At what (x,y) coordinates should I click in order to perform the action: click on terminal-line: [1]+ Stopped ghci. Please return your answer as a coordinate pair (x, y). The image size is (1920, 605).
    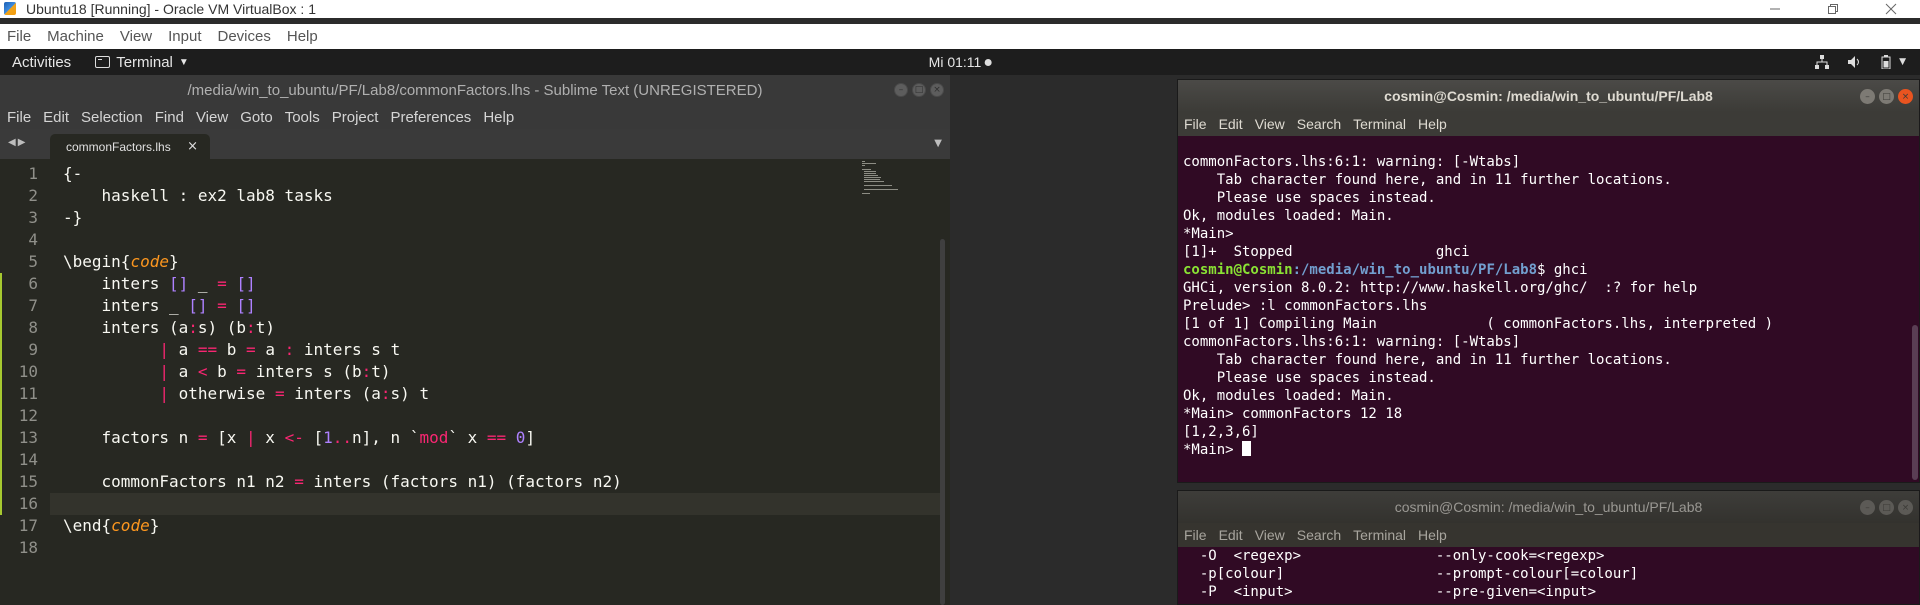
    Looking at the image, I should click on (1326, 252).